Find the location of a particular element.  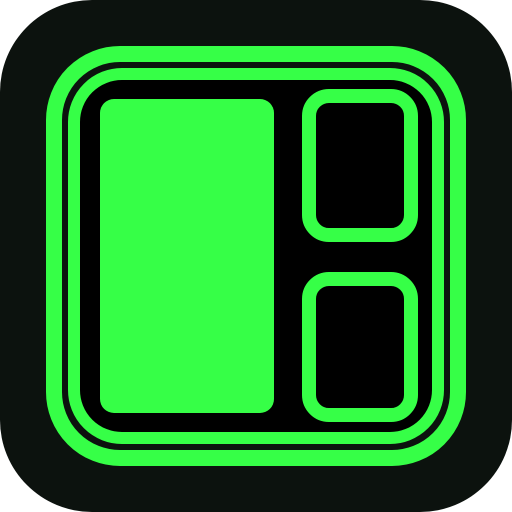

top-right-panel is located at coordinates (360, 165).